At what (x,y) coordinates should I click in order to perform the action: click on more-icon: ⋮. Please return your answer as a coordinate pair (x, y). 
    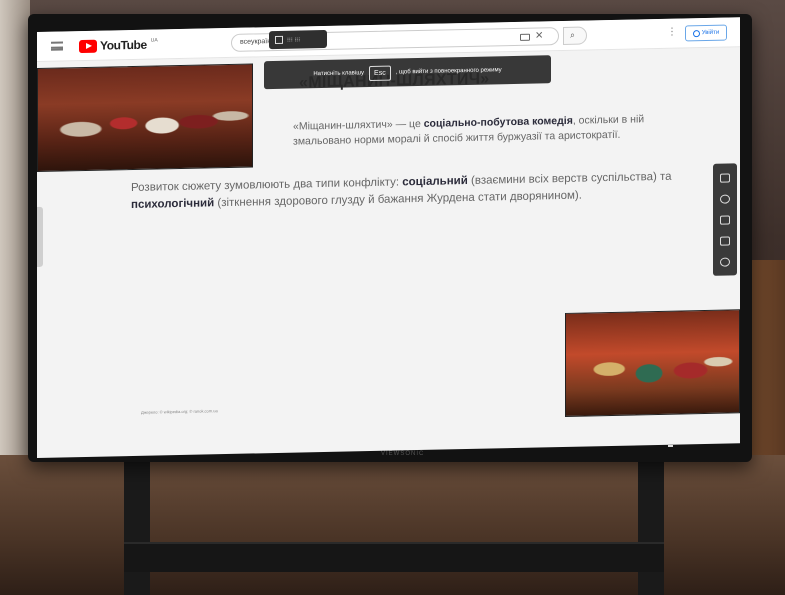
    Looking at the image, I should click on (672, 32).